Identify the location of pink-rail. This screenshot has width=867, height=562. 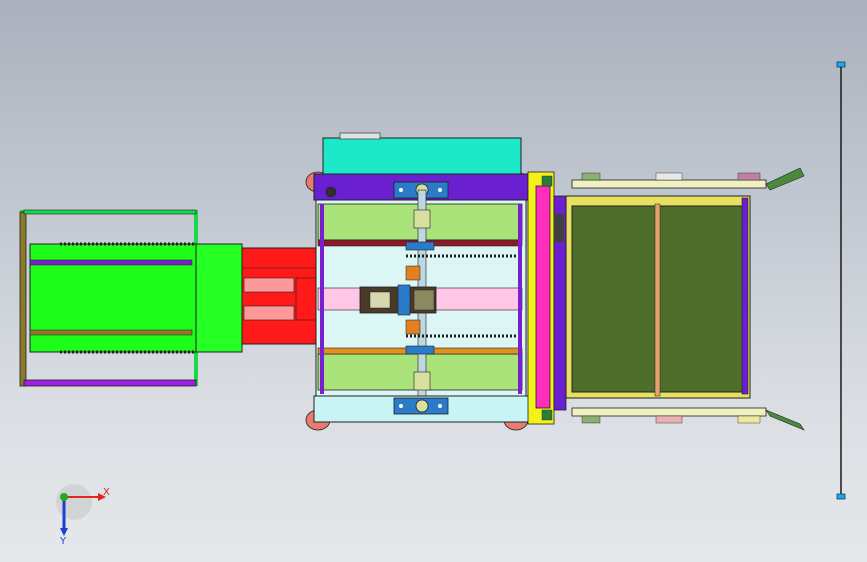
(547, 298).